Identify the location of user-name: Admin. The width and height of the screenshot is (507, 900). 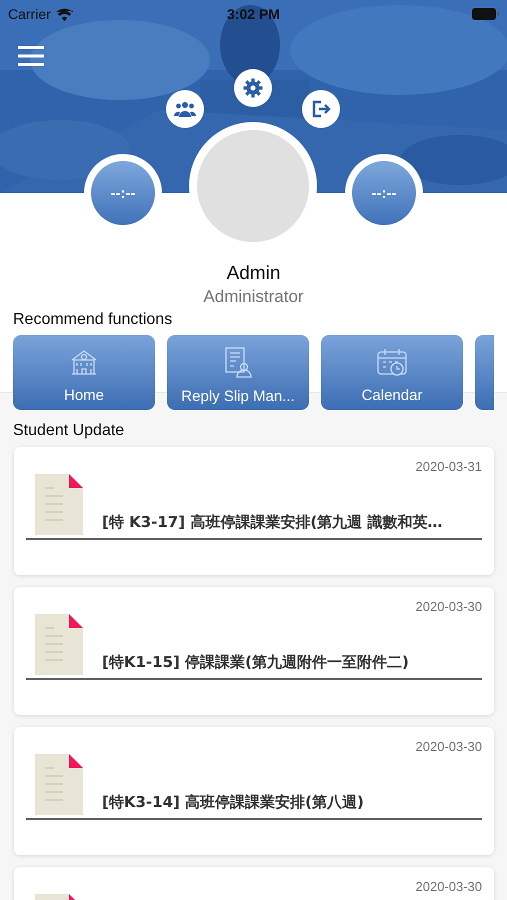
(253, 274).